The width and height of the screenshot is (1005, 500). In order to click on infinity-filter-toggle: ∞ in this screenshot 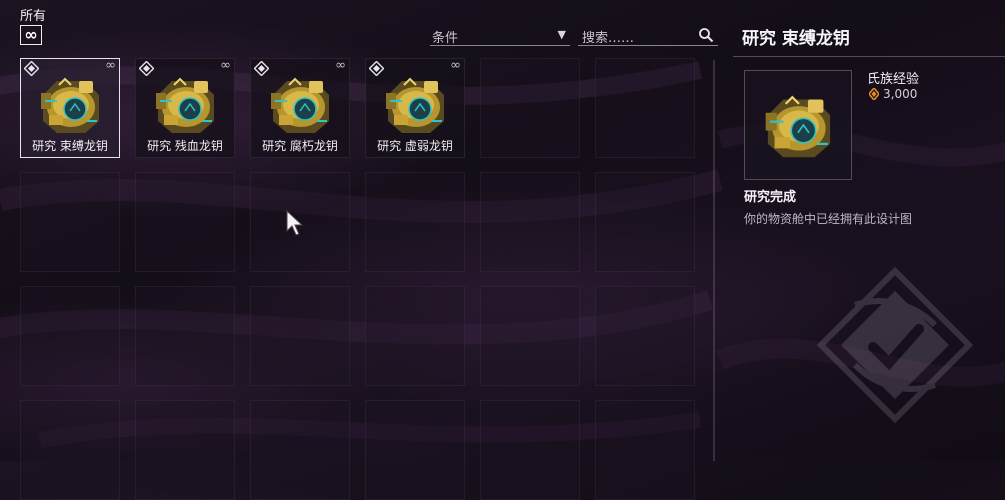, I will do `click(31, 35)`.